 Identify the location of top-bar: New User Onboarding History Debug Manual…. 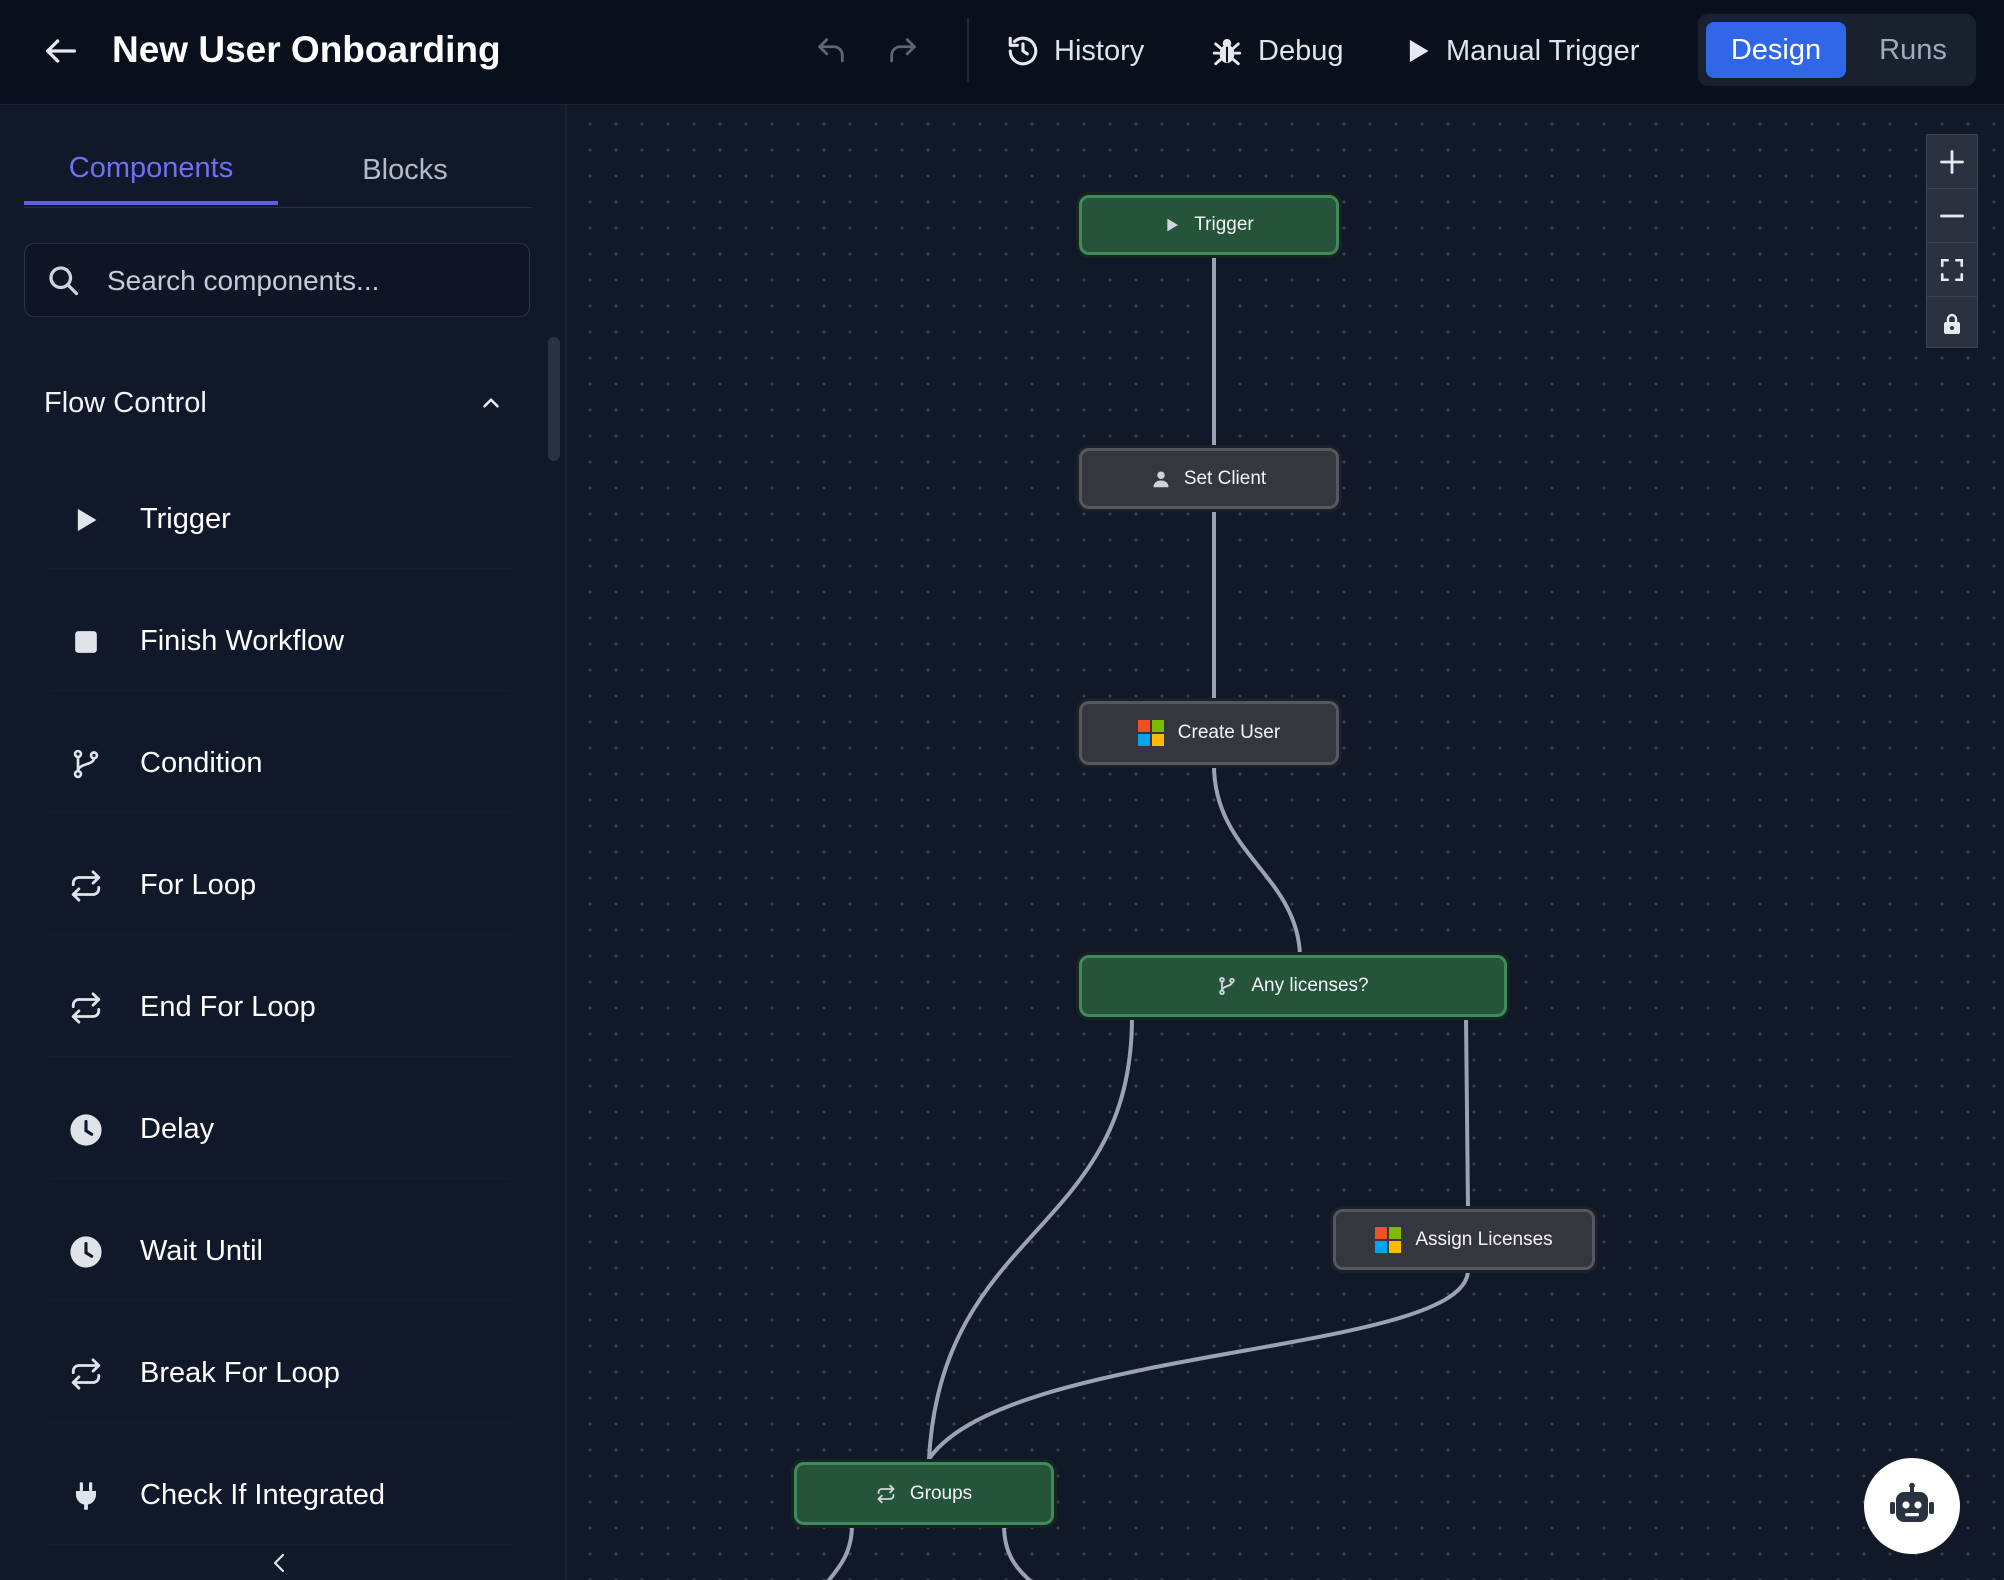
(1002, 52).